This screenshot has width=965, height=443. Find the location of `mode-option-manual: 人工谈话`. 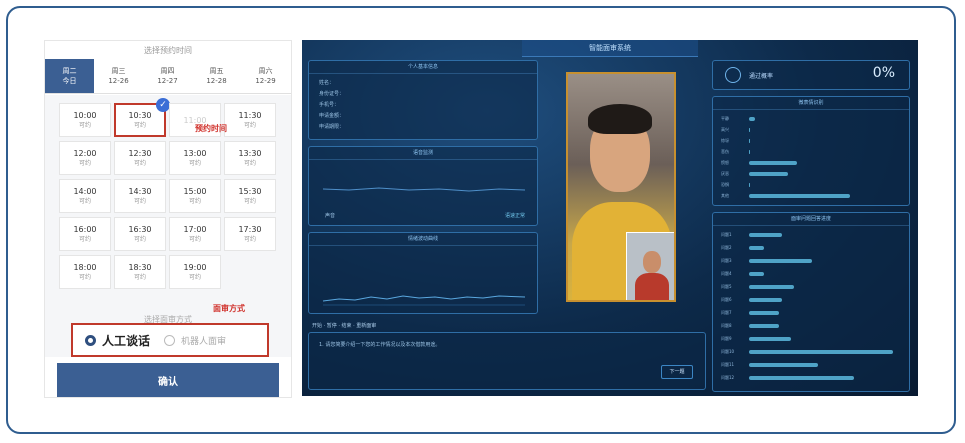

mode-option-manual: 人工谈话 is located at coordinates (126, 340).